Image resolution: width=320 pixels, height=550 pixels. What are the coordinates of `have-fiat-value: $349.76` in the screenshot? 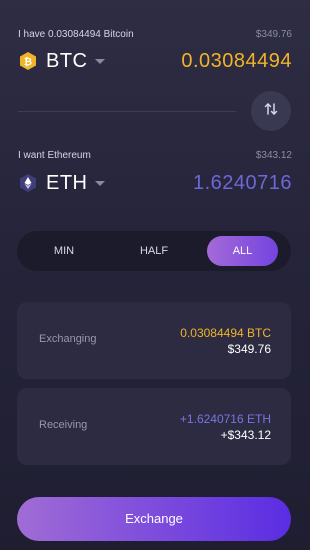 It's located at (273, 34).